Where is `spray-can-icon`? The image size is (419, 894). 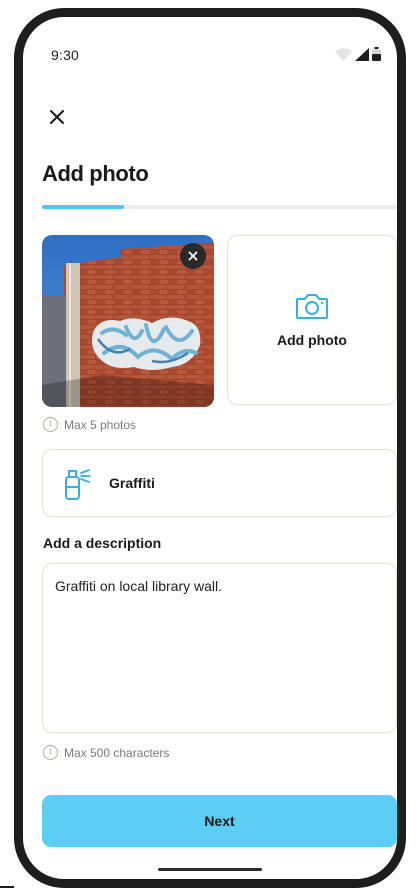 spray-can-icon is located at coordinates (77, 483).